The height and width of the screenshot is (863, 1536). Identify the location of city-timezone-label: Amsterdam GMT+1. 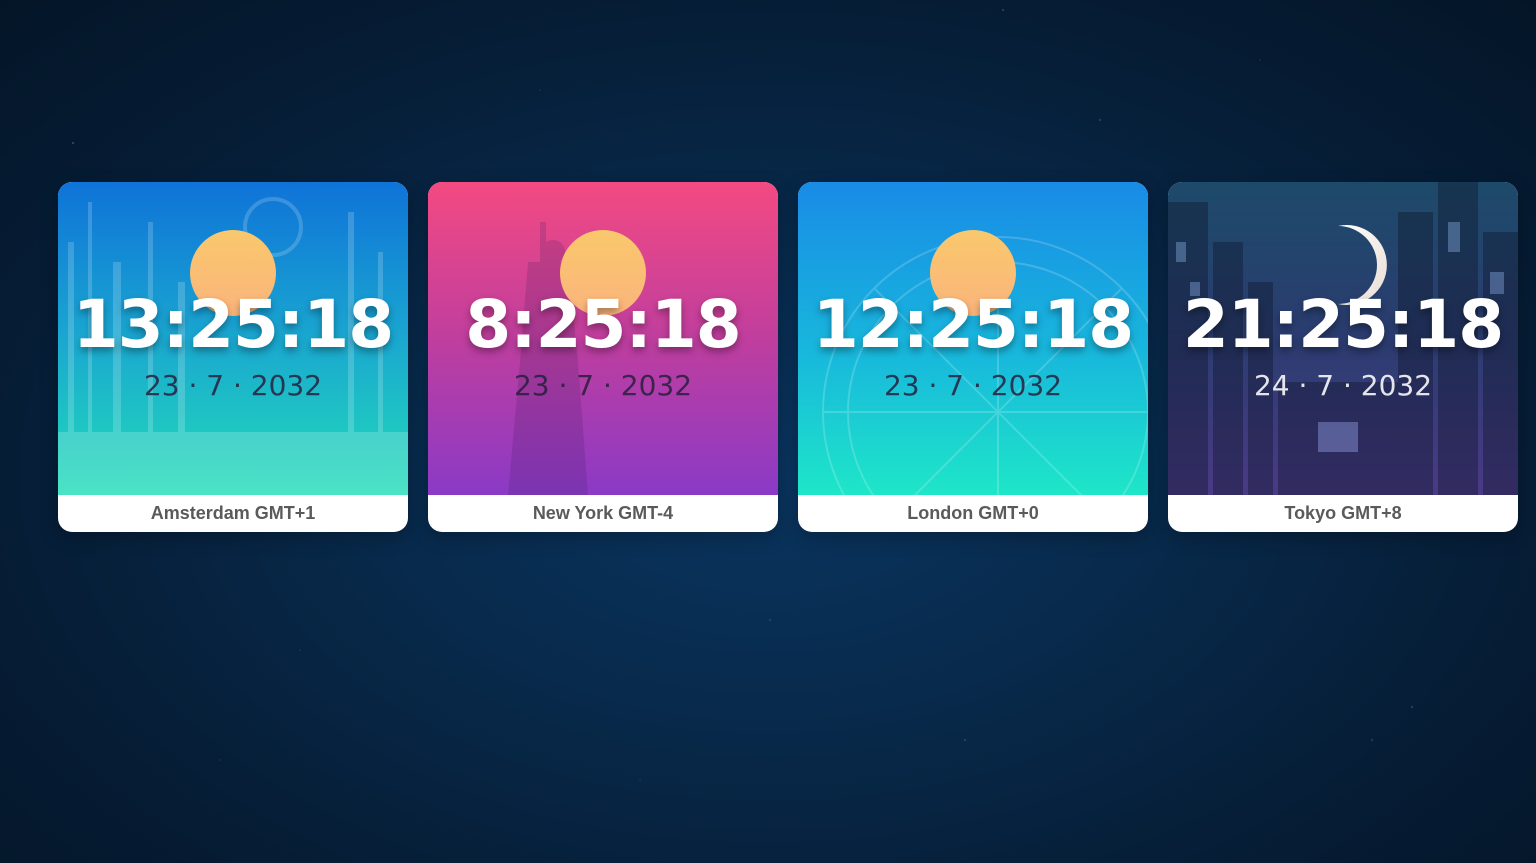
(233, 513).